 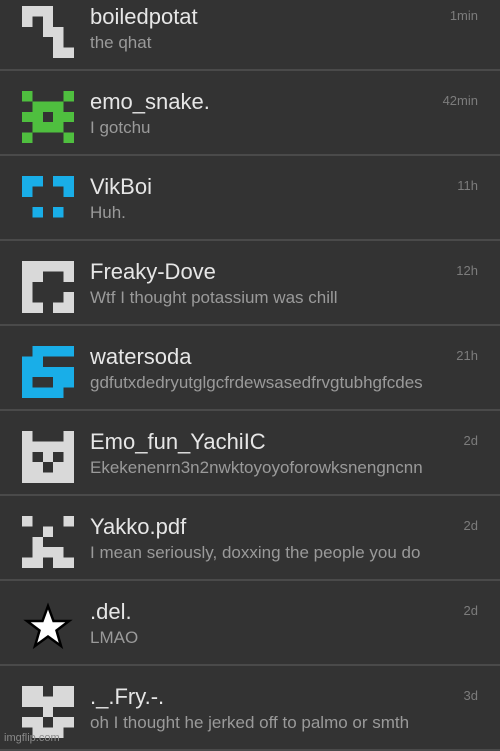 I want to click on conversation-preview: Ekekenenrn3n2nwktoyoyoforowksnengncnn, so click(x=256, y=467).